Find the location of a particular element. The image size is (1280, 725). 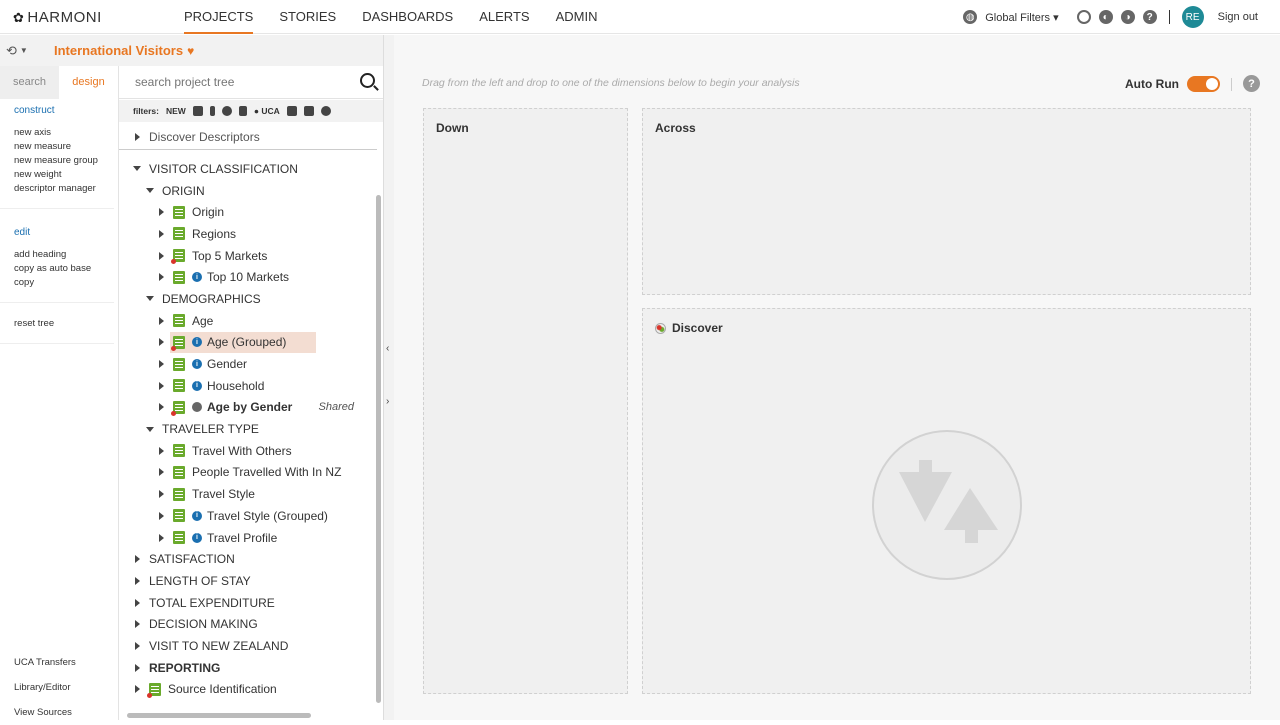

tree-item-regions: Regions is located at coordinates (248, 234).